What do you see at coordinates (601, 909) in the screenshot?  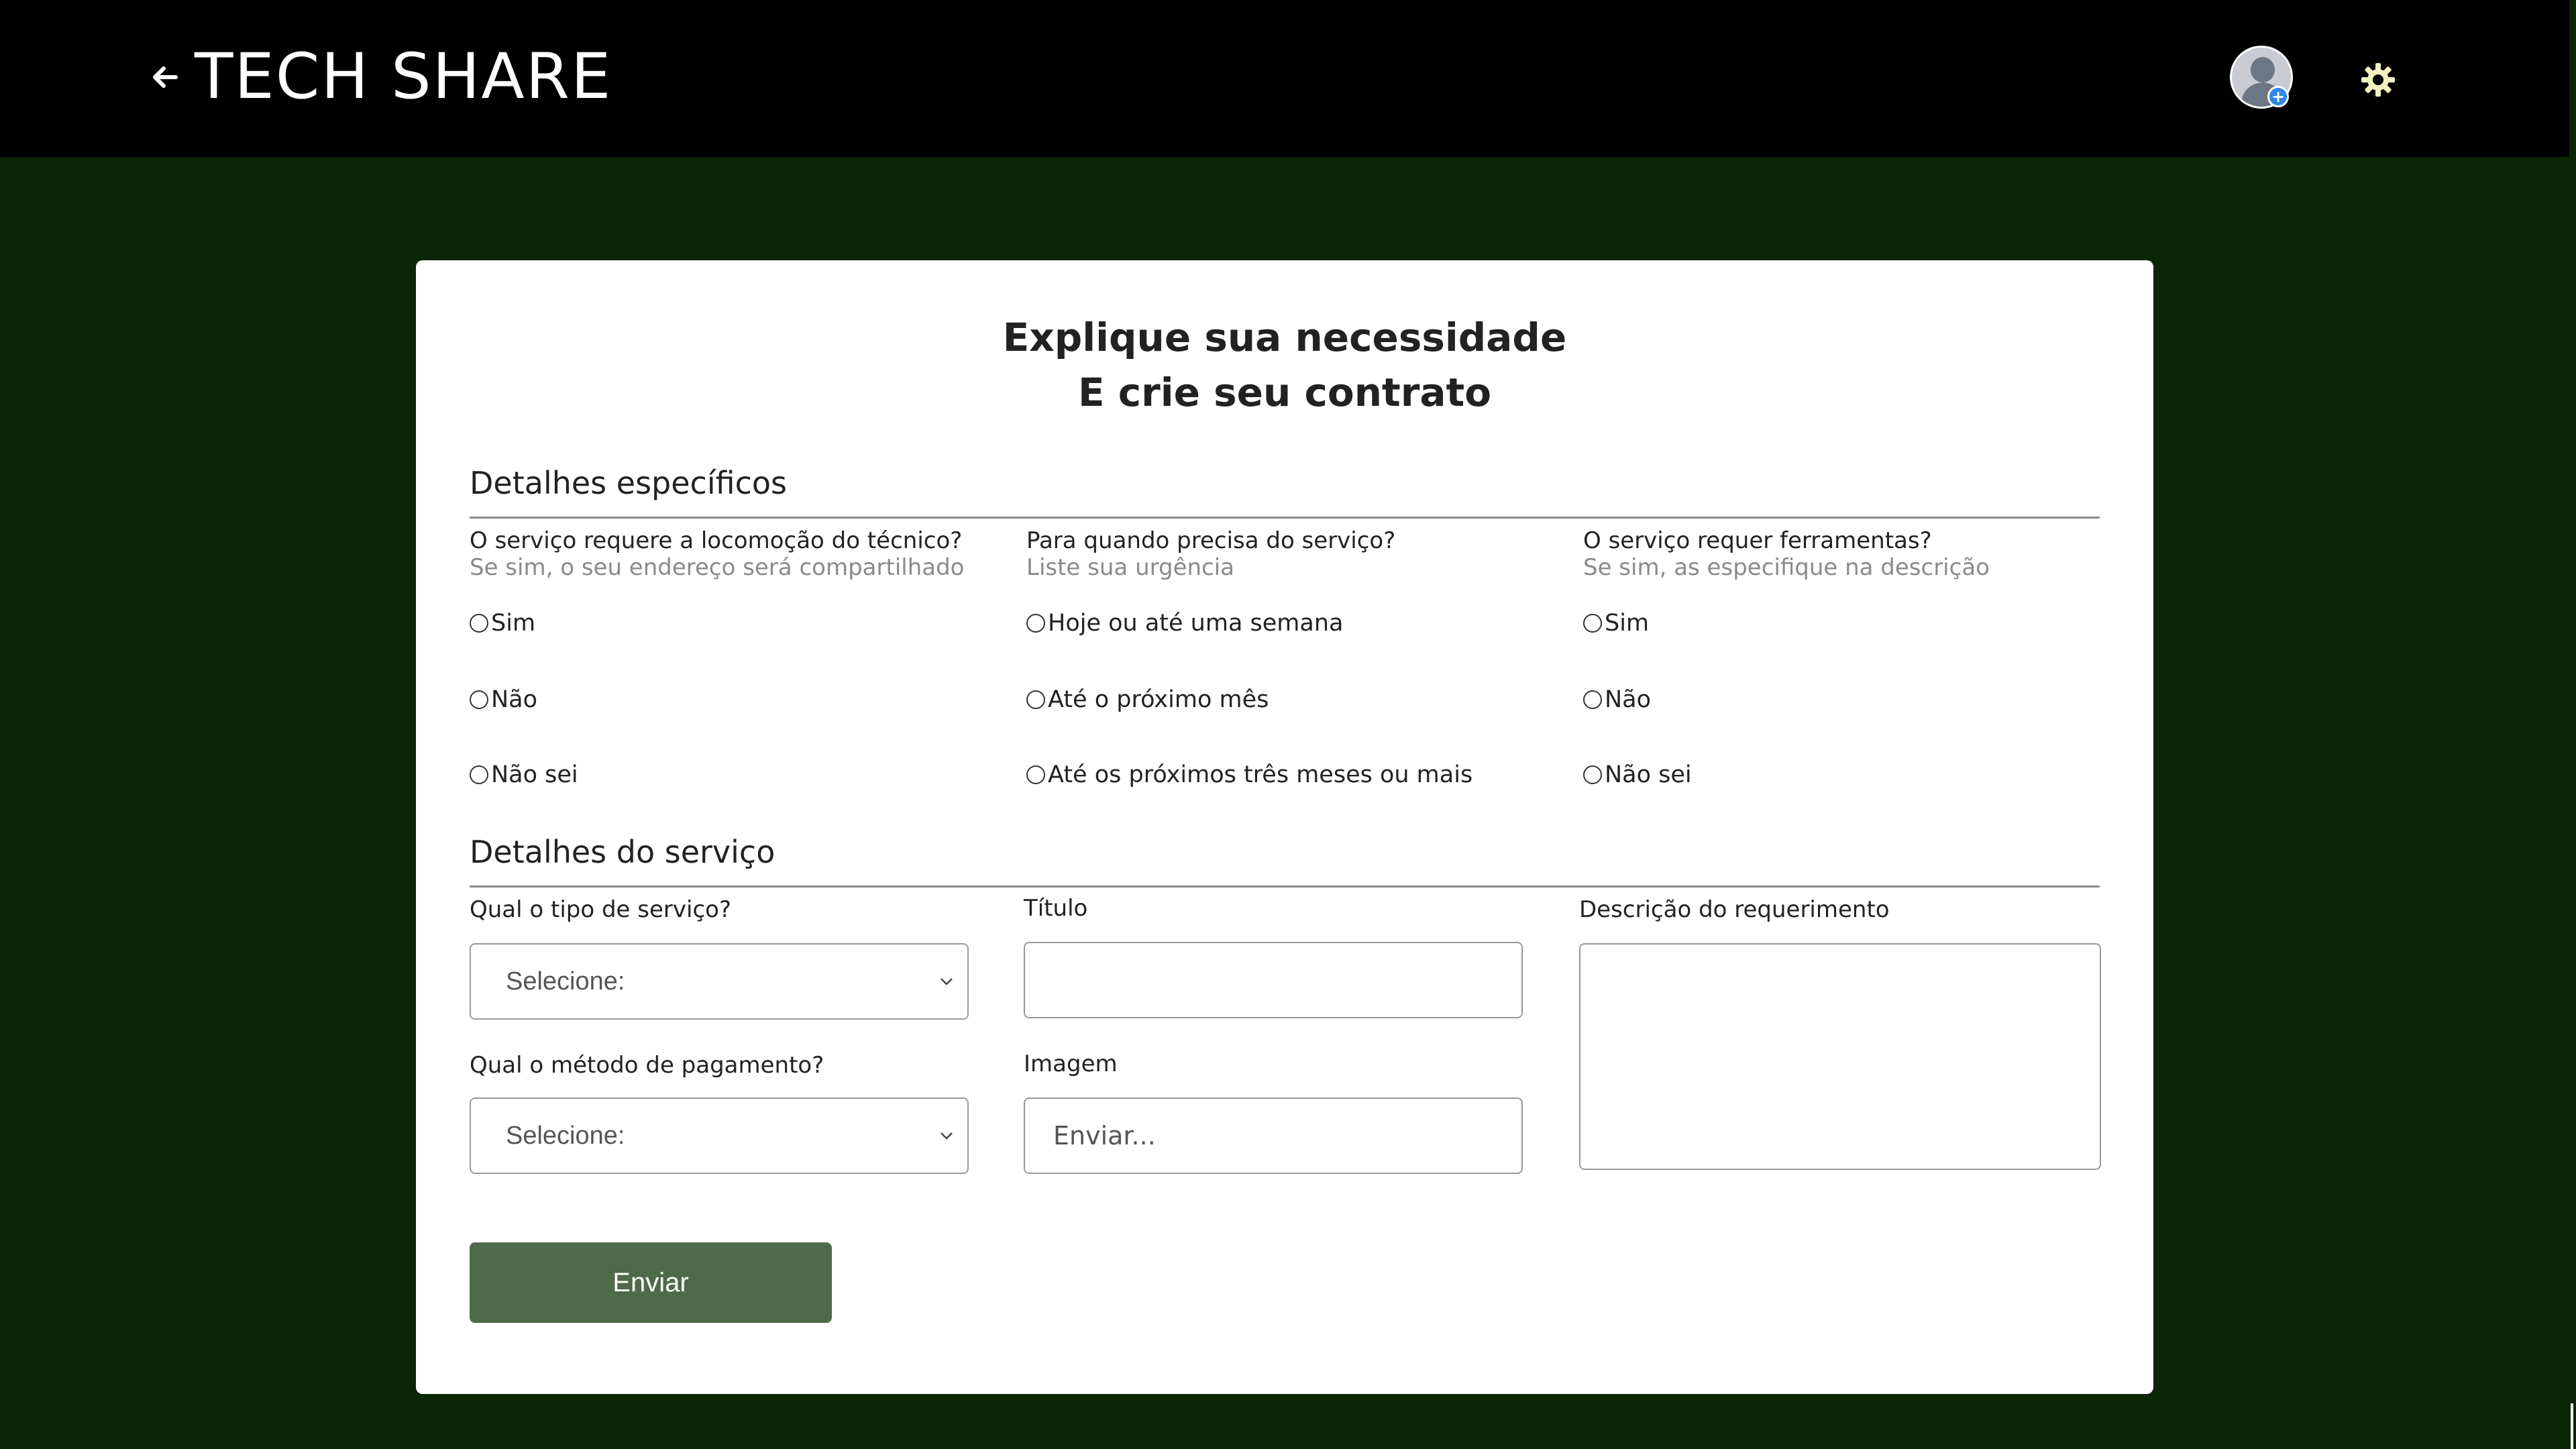 I see `service-type-label: Qual o tipo de serviço?` at bounding box center [601, 909].